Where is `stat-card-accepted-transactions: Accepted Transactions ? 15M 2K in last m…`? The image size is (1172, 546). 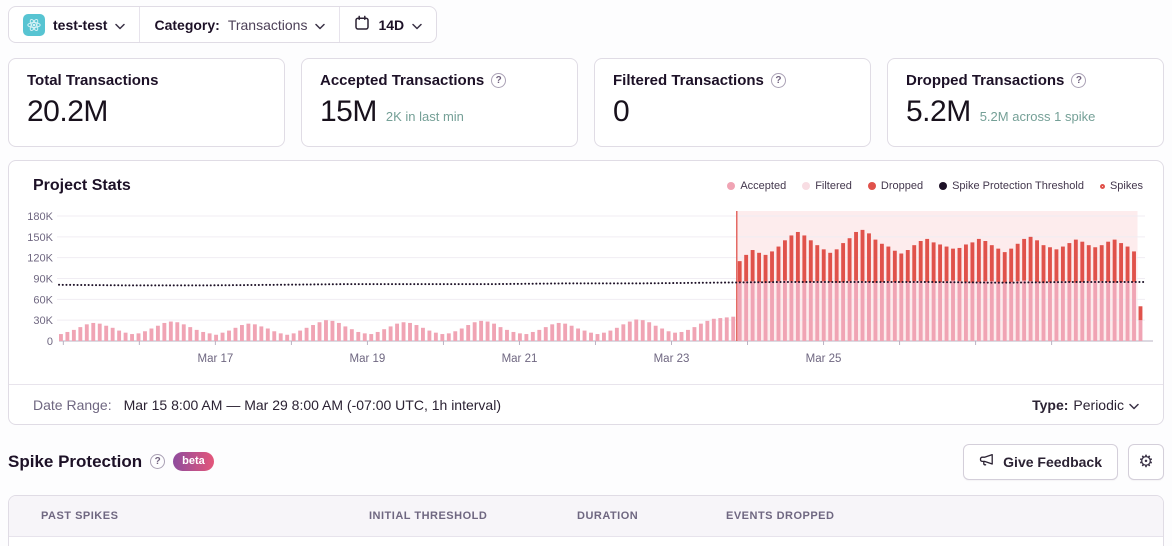 stat-card-accepted-transactions: Accepted Transactions ? 15M 2K in last m… is located at coordinates (439, 102).